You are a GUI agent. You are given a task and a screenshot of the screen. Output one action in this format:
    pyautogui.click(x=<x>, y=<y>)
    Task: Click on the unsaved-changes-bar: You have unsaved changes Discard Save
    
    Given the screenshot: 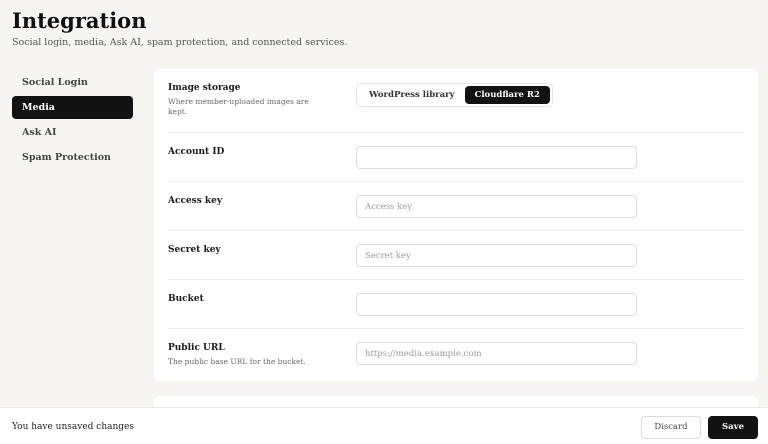 What is the action you would take?
    pyautogui.click(x=384, y=425)
    